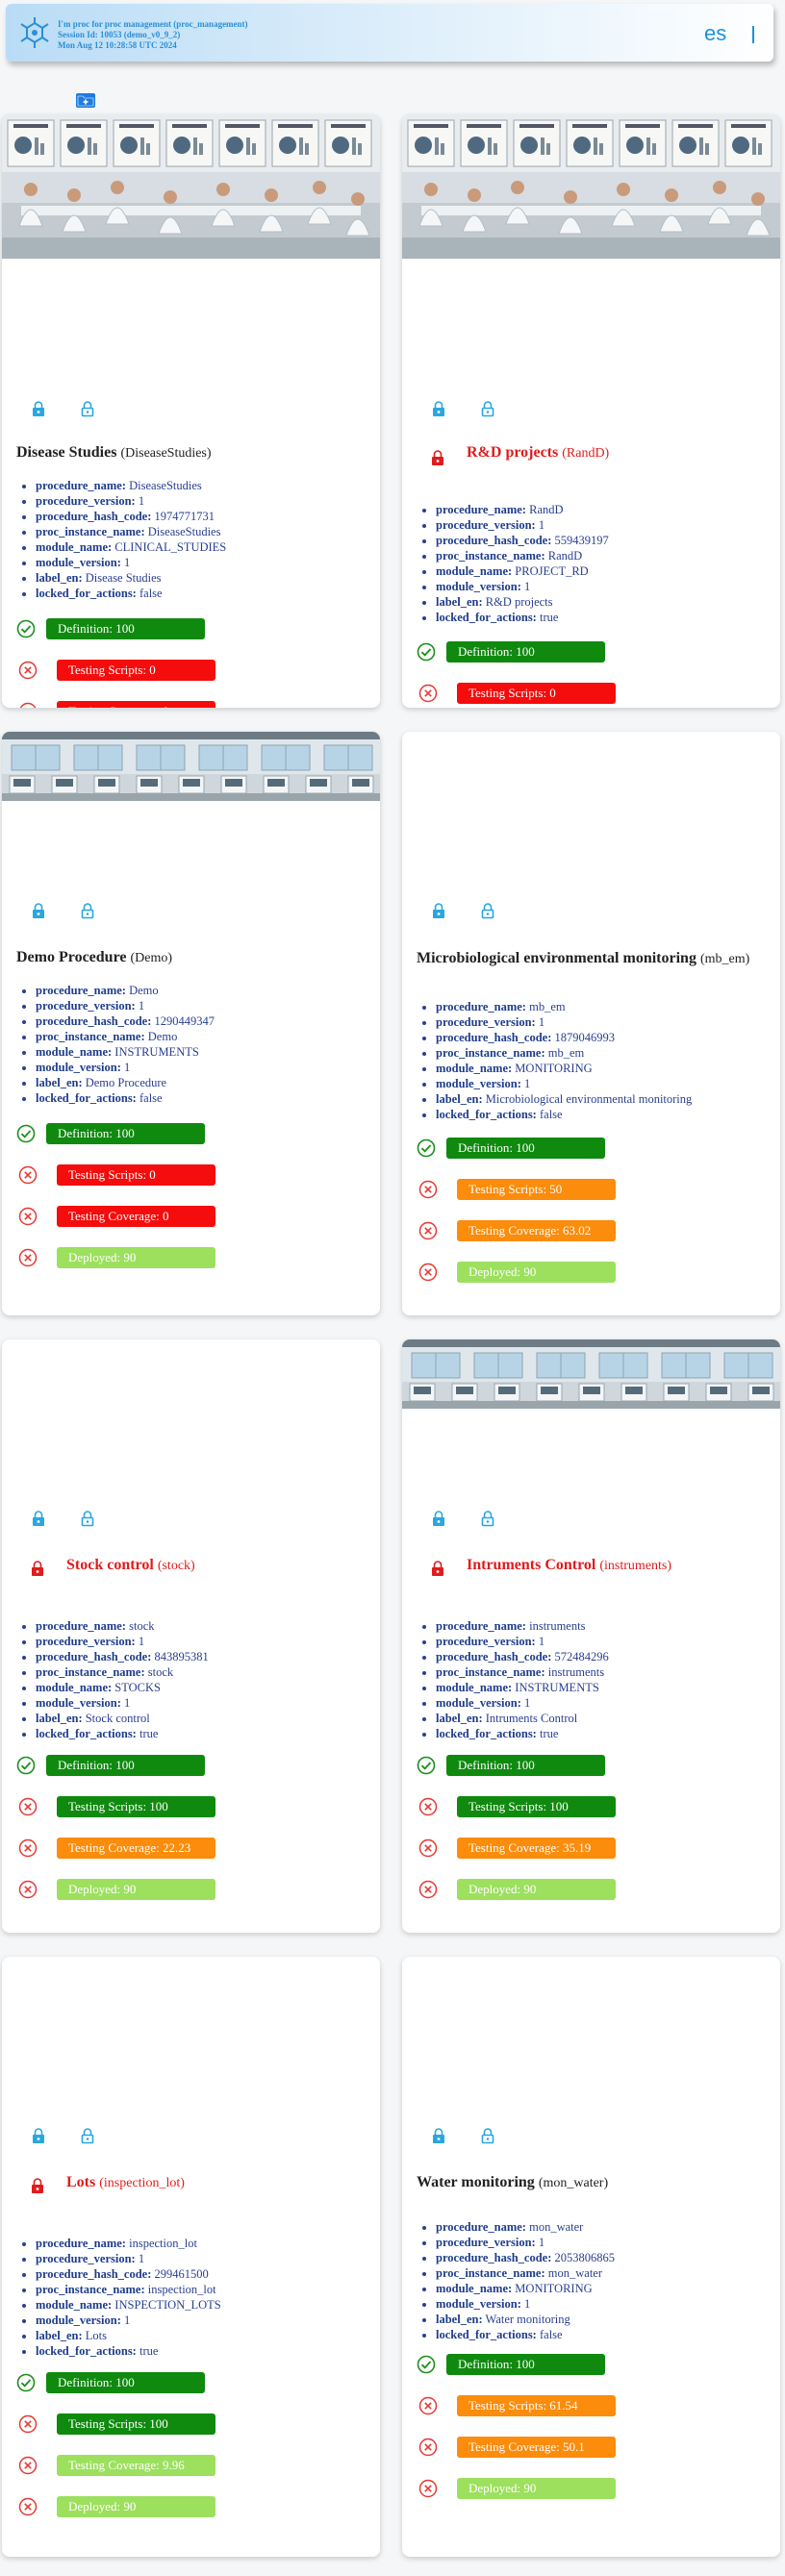  I want to click on property-value: Demo, so click(144, 990).